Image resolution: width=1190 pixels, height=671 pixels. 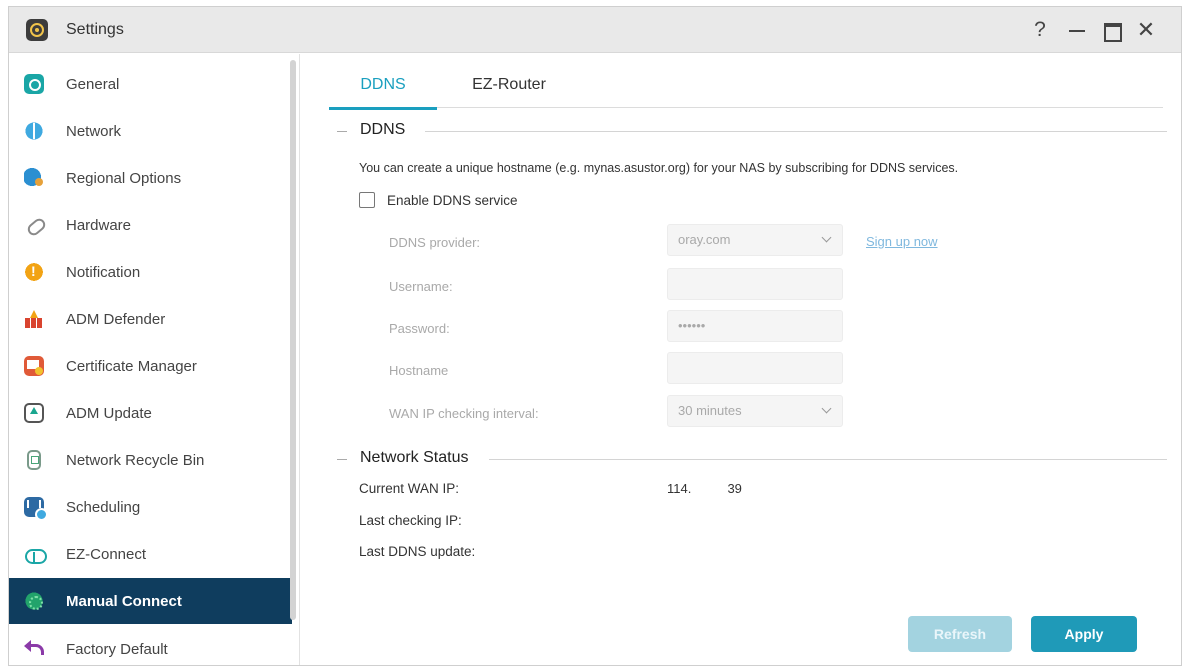 I want to click on enable-ddns-row: Enable DDNS service, so click(x=438, y=200).